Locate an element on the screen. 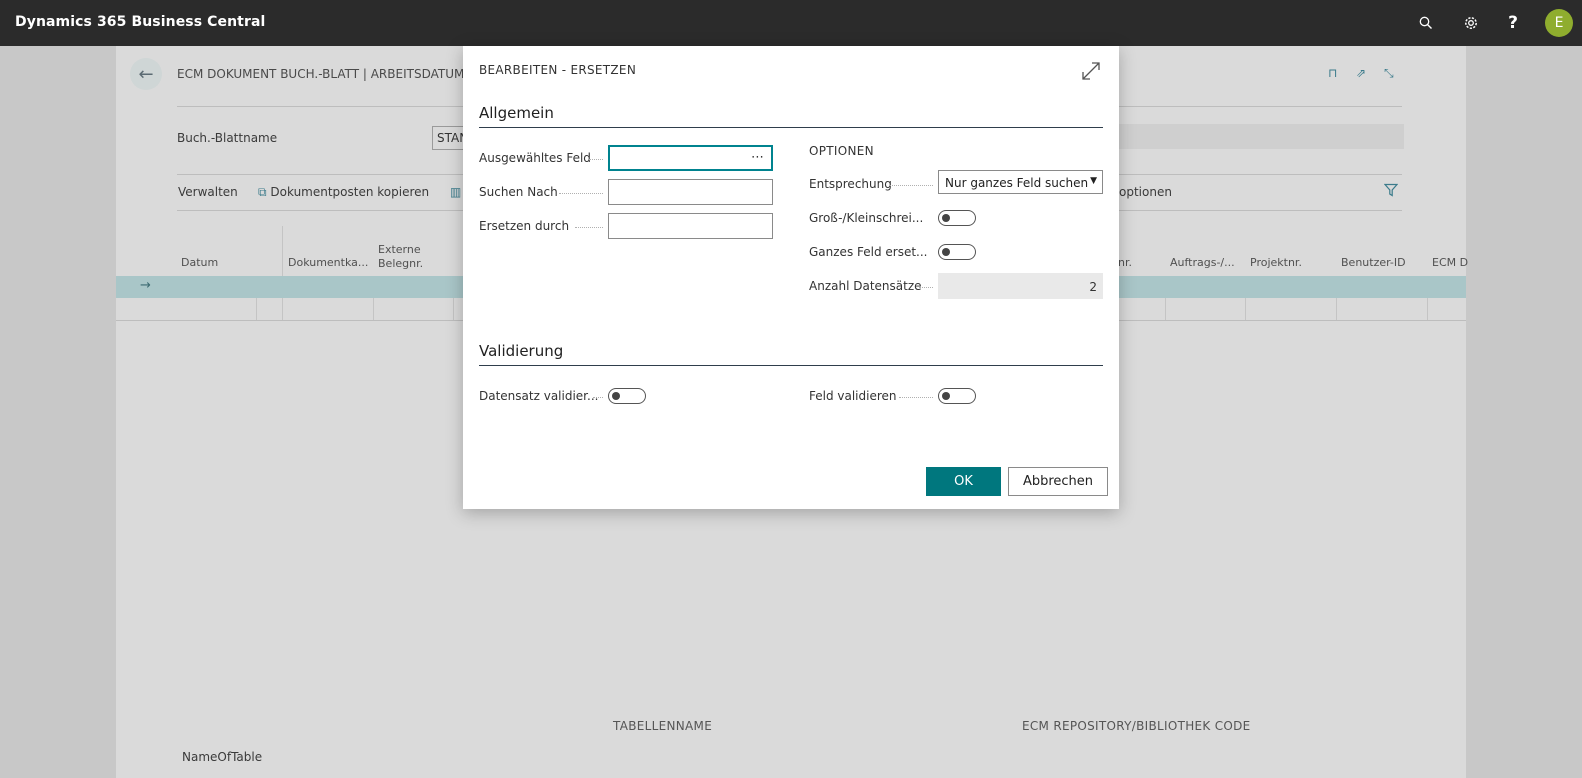 Image resolution: width=1582 pixels, height=778 pixels. record-count-label: Anzahl Datensätze is located at coordinates (865, 286).